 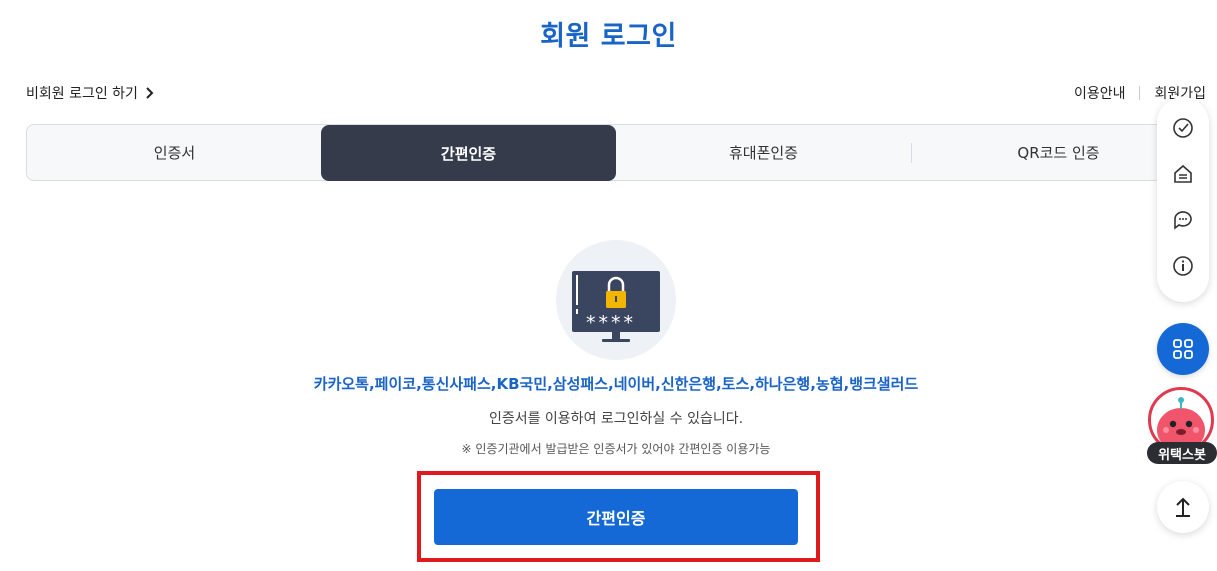 I want to click on grid-menu-icon, so click(x=1183, y=349).